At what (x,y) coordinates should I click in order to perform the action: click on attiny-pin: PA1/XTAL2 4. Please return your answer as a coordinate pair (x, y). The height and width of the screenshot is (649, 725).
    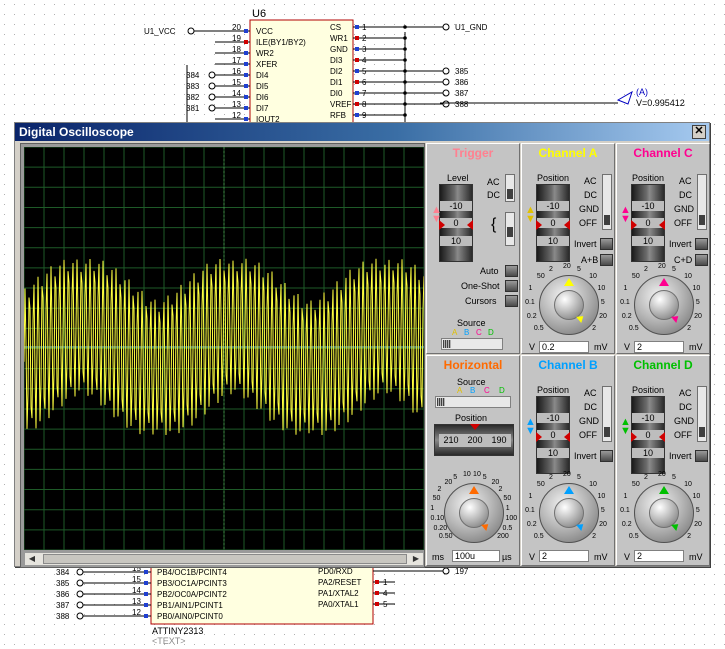
    Looking at the image, I should click on (356, 593).